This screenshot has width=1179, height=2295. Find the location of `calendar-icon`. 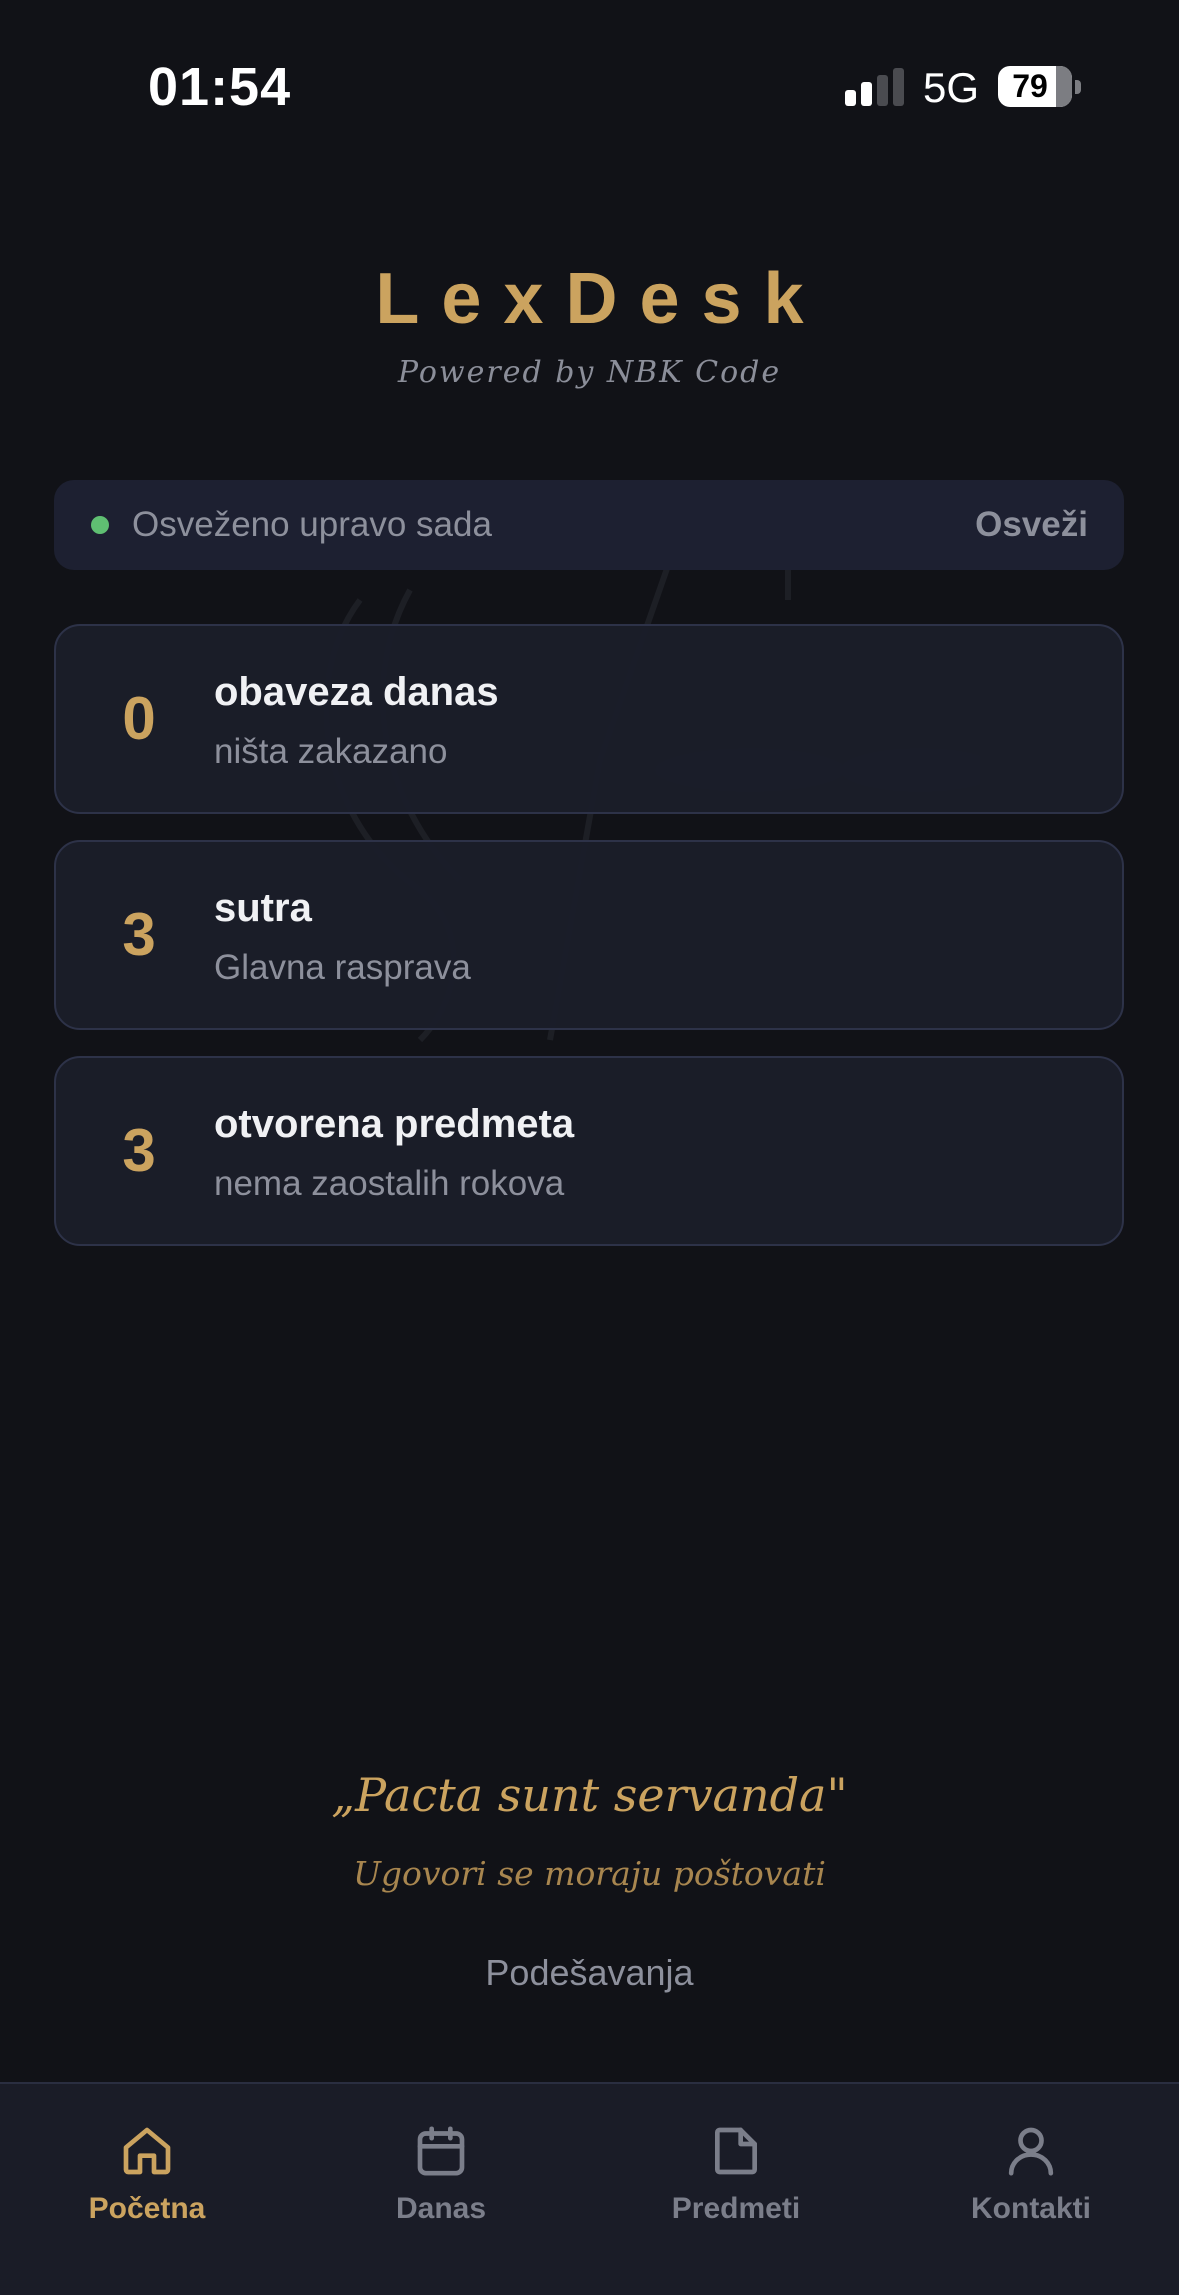

calendar-icon is located at coordinates (441, 2151).